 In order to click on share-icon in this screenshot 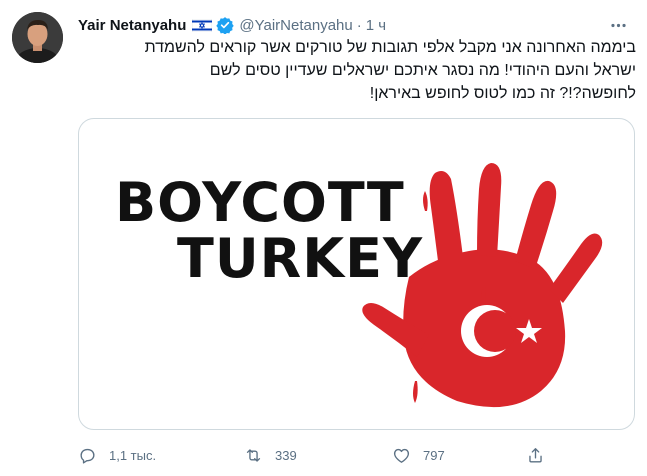, I will do `click(535, 455)`.